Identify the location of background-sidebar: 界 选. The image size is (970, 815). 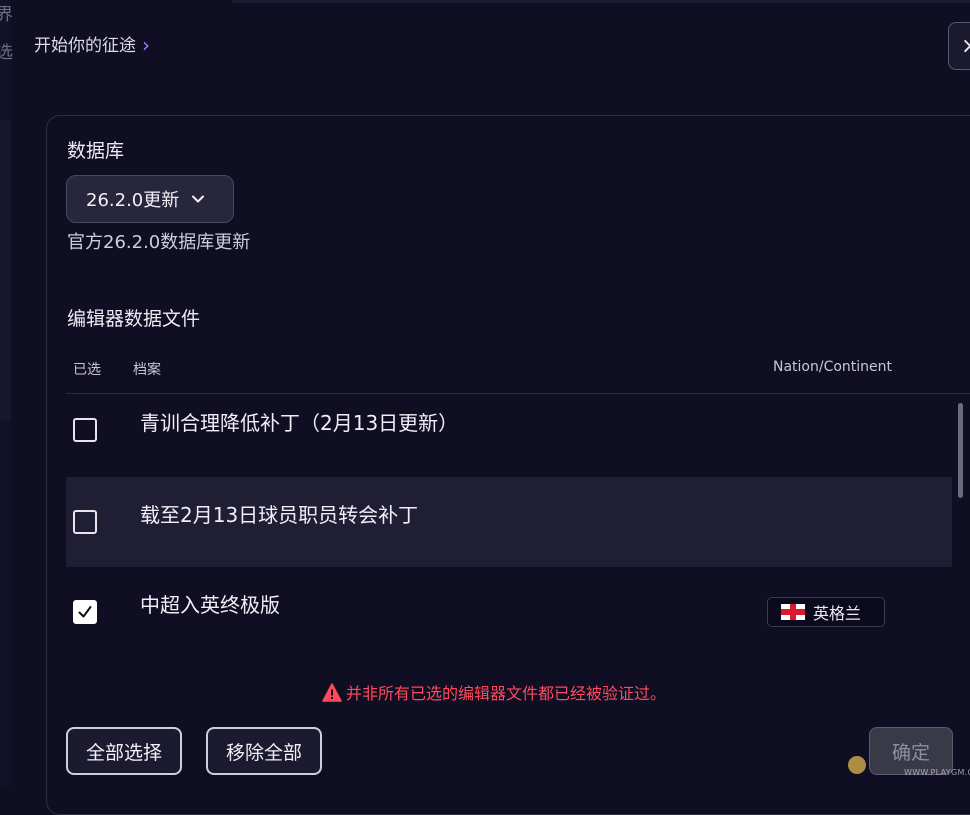
(6, 393).